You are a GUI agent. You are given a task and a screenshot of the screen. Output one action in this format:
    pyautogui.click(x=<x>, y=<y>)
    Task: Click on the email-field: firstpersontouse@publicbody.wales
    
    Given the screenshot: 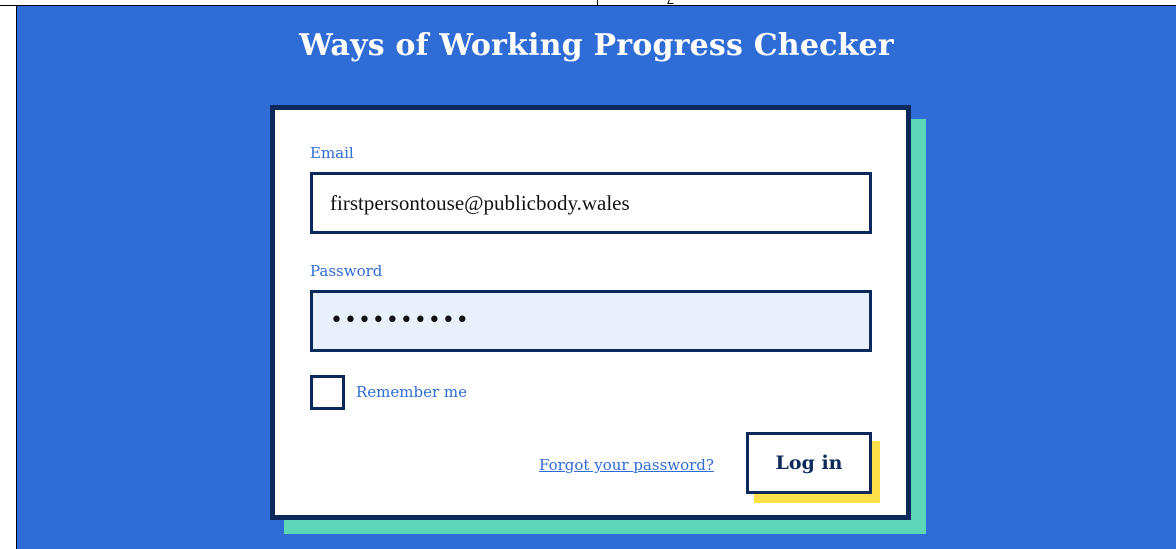 What is the action you would take?
    pyautogui.click(x=591, y=203)
    